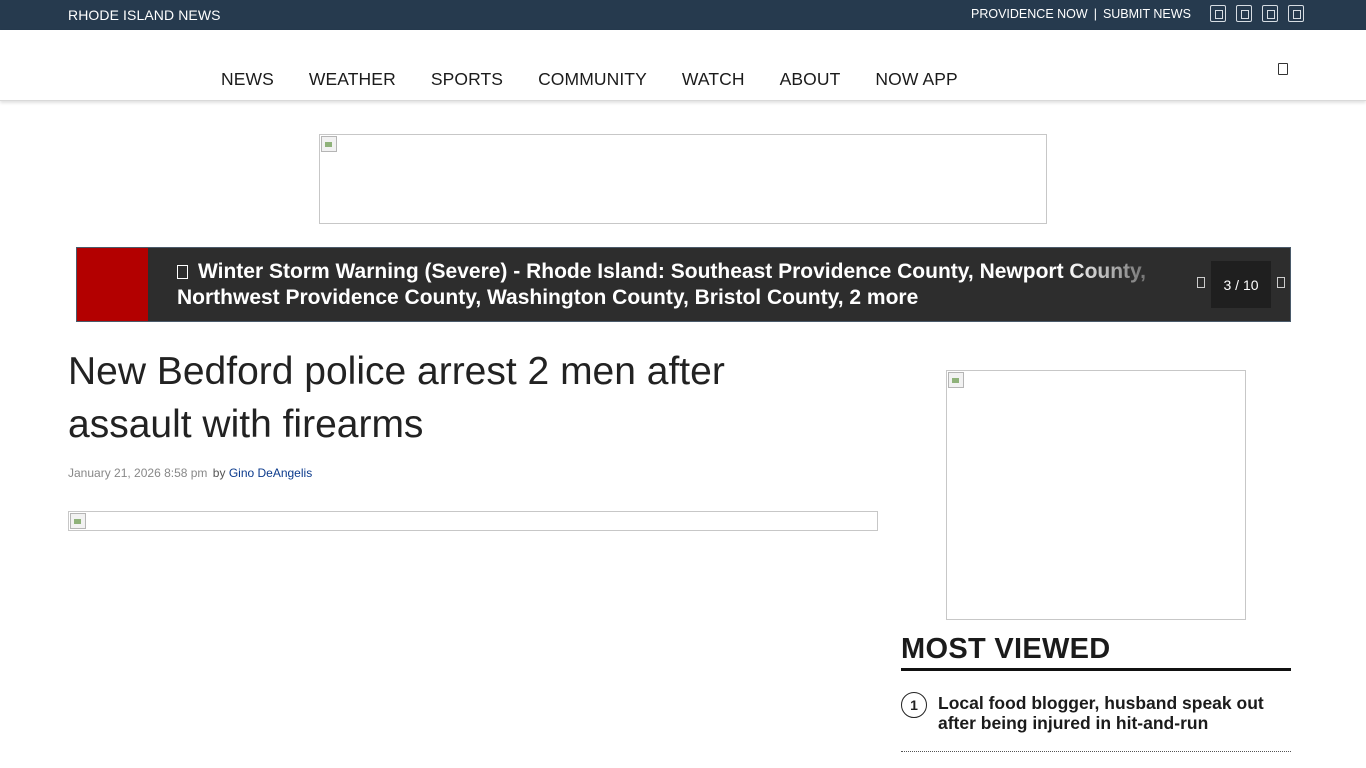 Image resolution: width=1366 pixels, height=768 pixels. What do you see at coordinates (1201, 282) in the screenshot?
I see `chevron-left-icon` at bounding box center [1201, 282].